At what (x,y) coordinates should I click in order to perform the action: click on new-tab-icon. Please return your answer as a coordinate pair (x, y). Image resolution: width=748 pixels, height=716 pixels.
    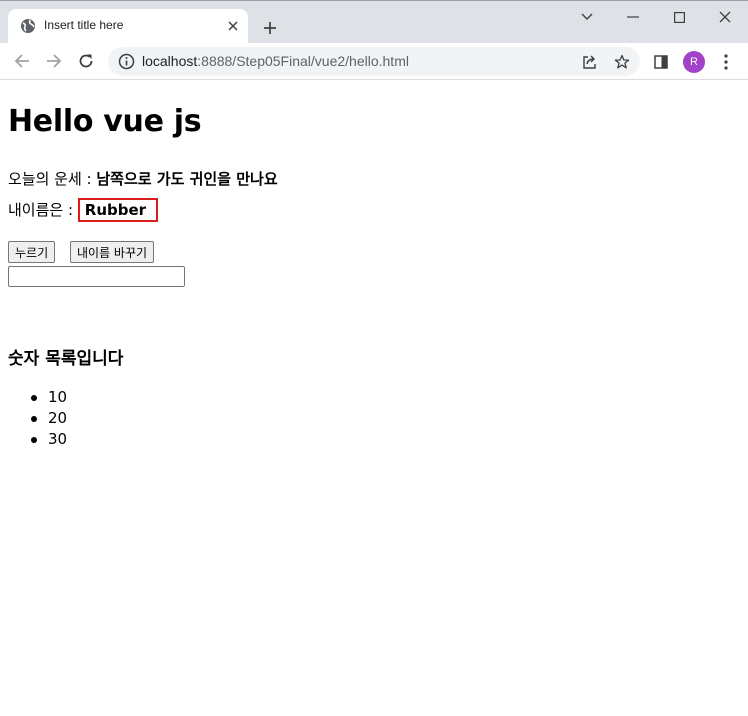
    Looking at the image, I should click on (270, 28).